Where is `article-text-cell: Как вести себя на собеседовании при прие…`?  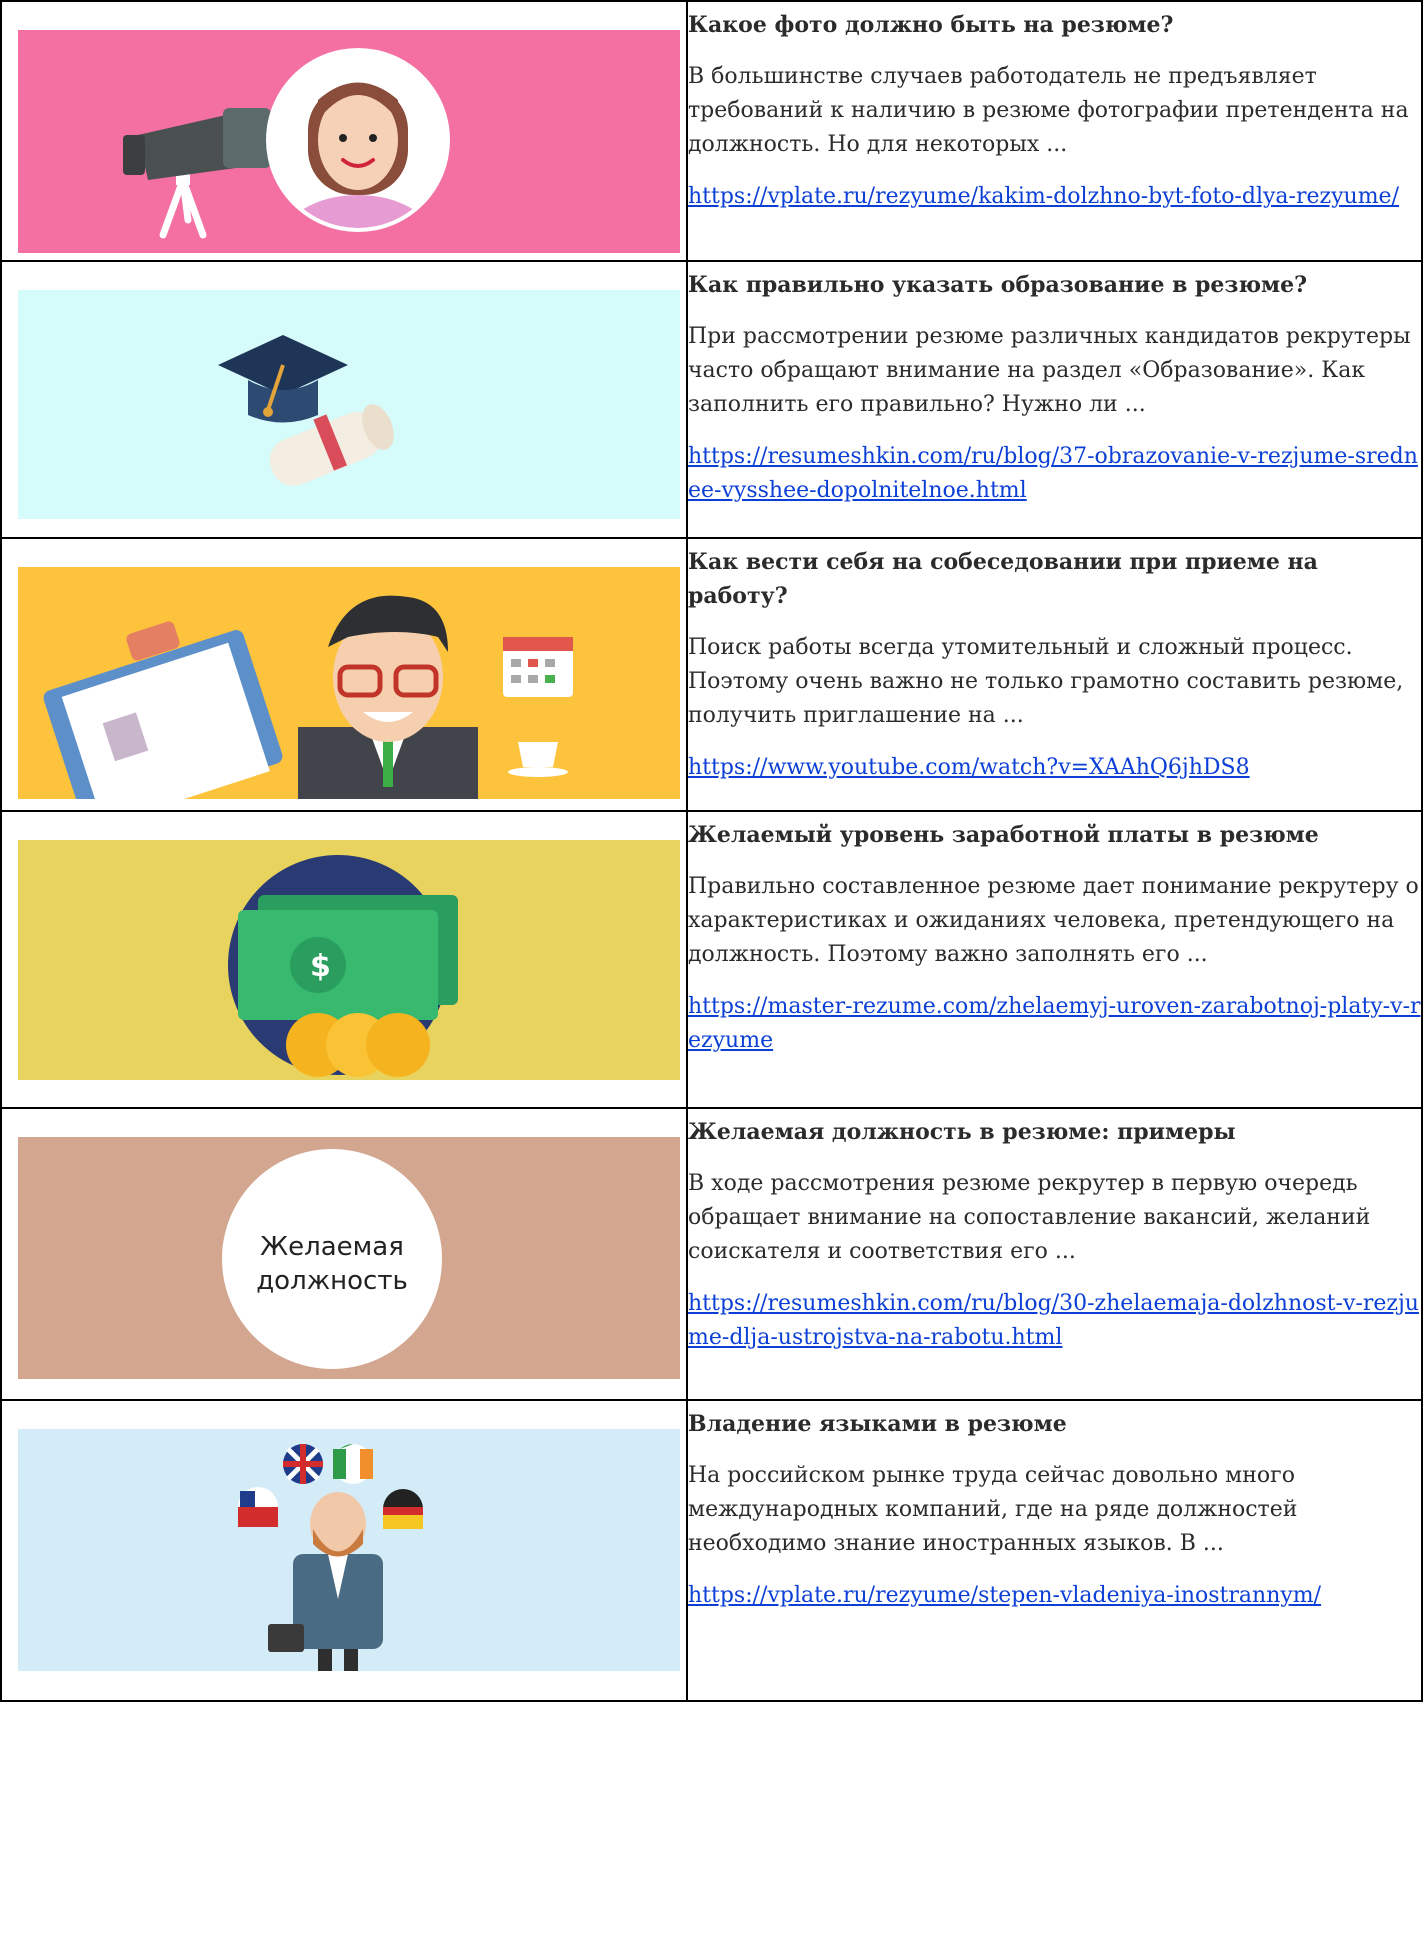
article-text-cell: Как вести себя на собеседовании при прие… is located at coordinates (1054, 674).